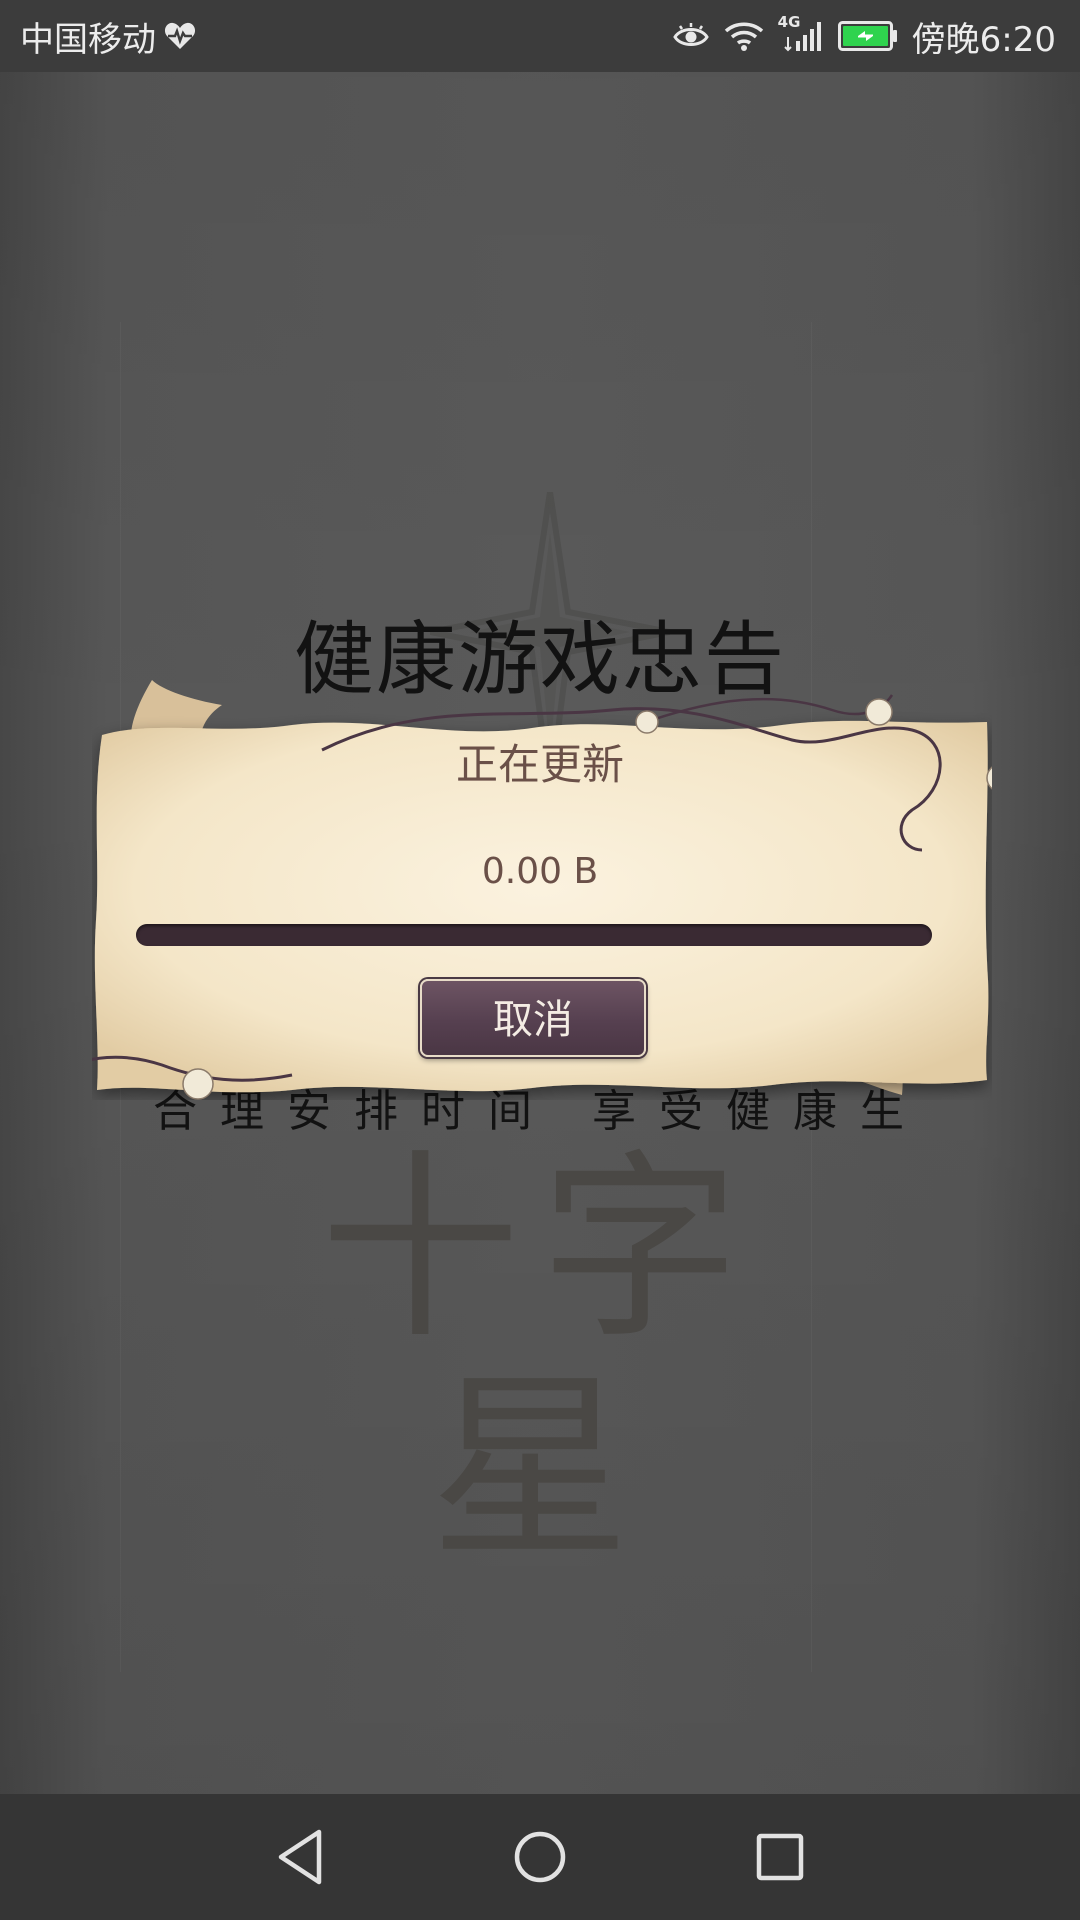 The width and height of the screenshot is (1080, 1920). I want to click on dialog-title: 正在更新, so click(539, 764).